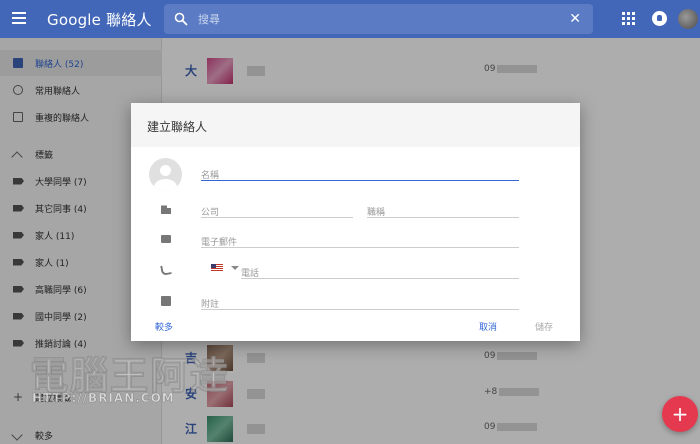 The image size is (700, 444). I want to click on job-title-field, so click(443, 210).